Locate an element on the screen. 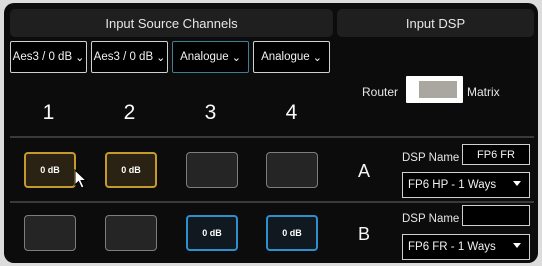 The image size is (542, 266). matrix-slot-b1 is located at coordinates (50, 233).